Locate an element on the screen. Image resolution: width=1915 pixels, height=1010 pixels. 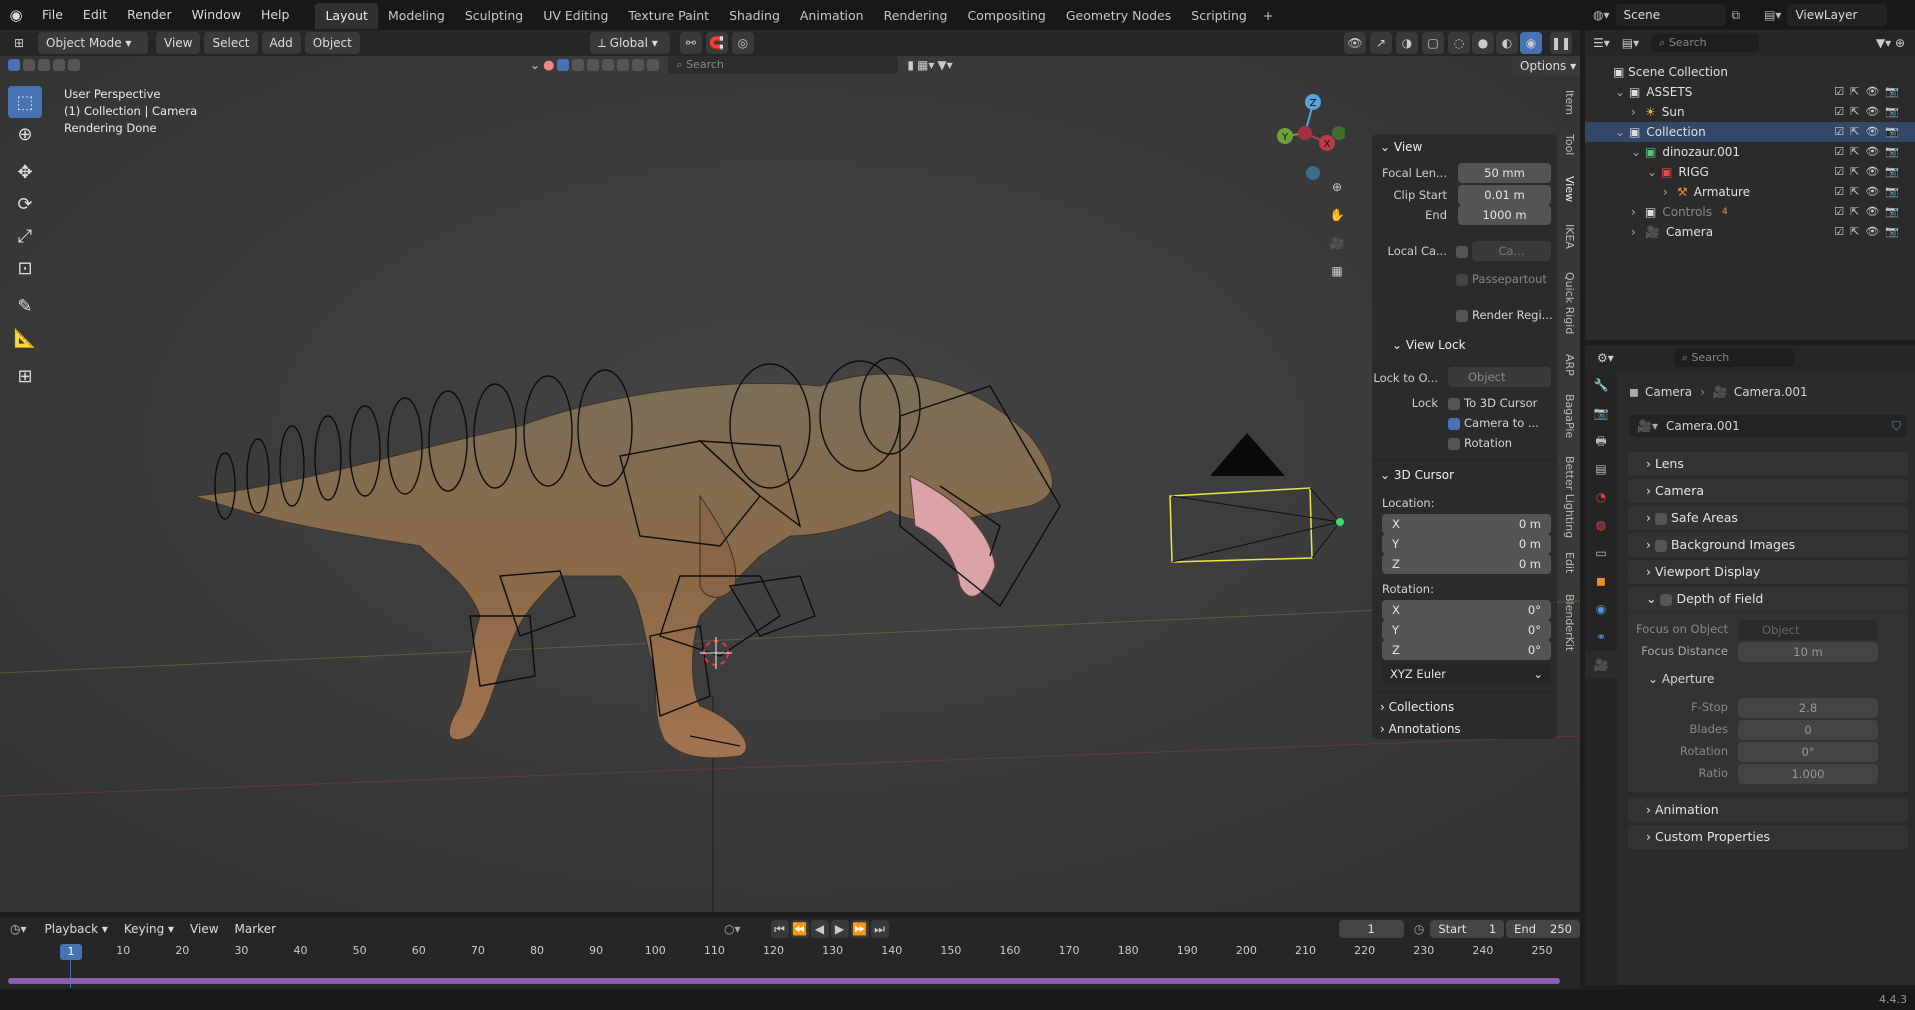
constraints-tab-icon: ⚭ is located at coordinates (1601, 637).